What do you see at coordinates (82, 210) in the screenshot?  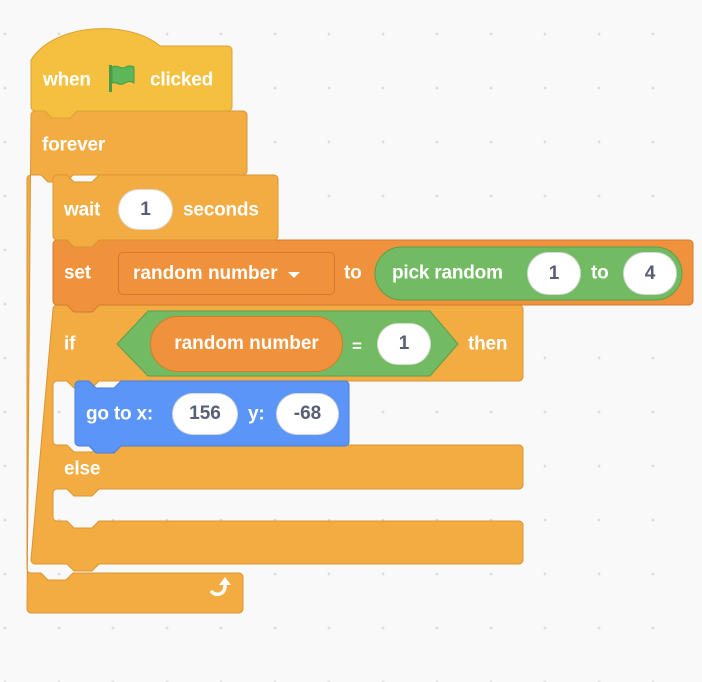 I see `wait-label: wait` at bounding box center [82, 210].